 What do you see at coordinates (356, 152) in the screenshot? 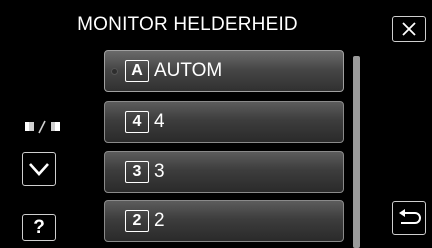
I see `scrollbar` at bounding box center [356, 152].